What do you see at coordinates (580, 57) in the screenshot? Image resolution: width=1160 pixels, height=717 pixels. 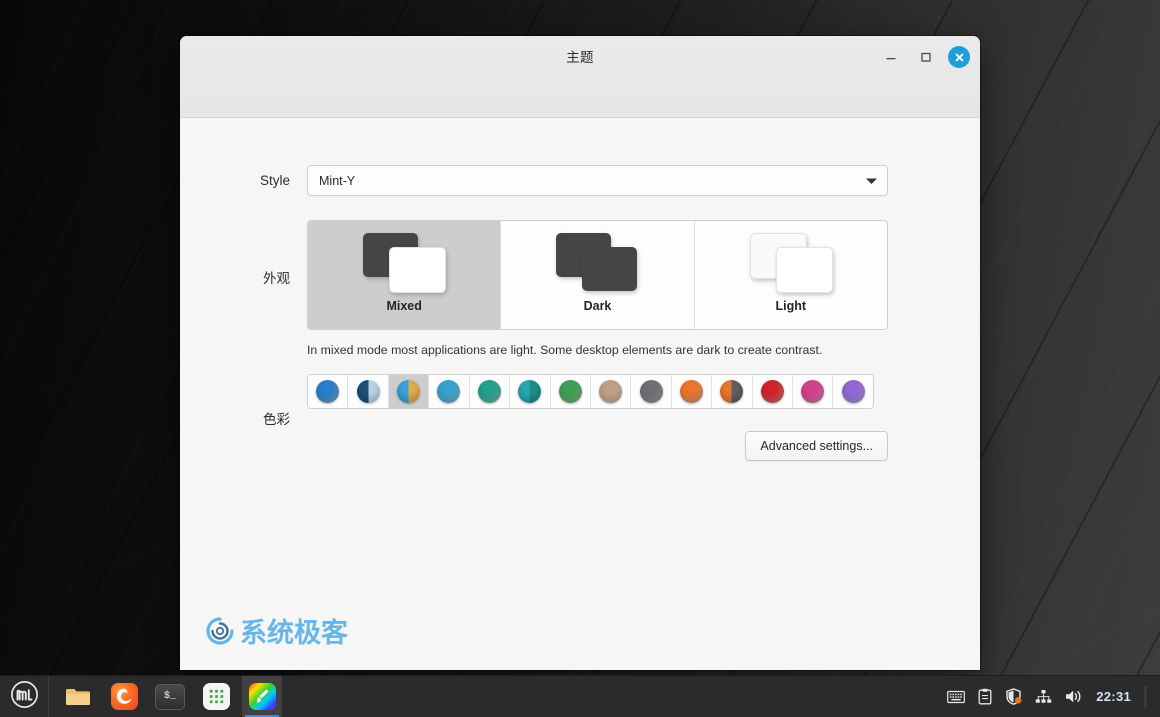 I see `window-title: 主题` at bounding box center [580, 57].